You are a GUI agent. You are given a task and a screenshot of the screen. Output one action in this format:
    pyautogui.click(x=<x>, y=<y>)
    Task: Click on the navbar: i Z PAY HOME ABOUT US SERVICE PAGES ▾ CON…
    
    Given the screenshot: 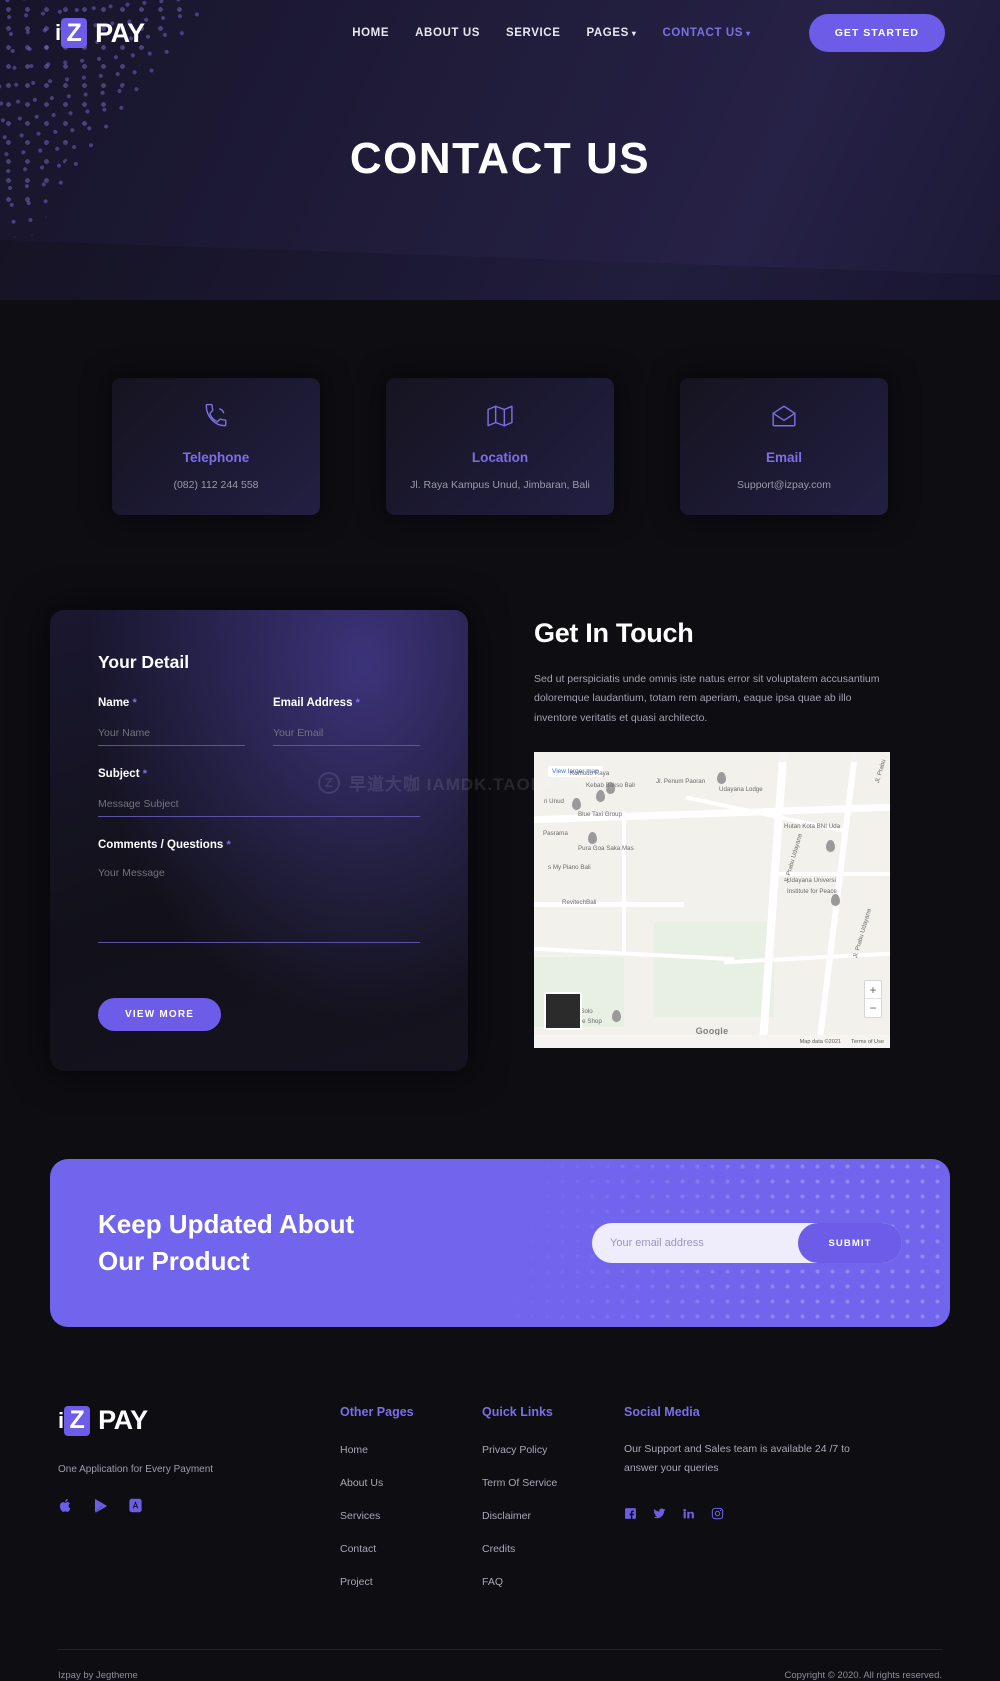 What is the action you would take?
    pyautogui.click(x=500, y=33)
    